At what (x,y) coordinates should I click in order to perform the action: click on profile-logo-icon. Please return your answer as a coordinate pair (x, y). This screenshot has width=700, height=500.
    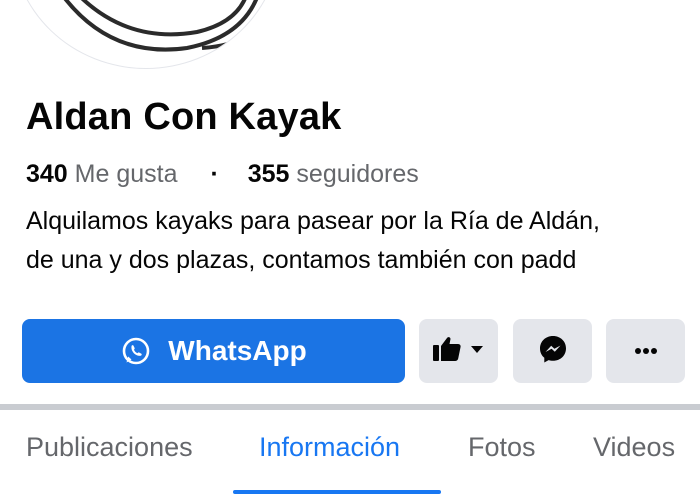
    Looking at the image, I should click on (162, 26).